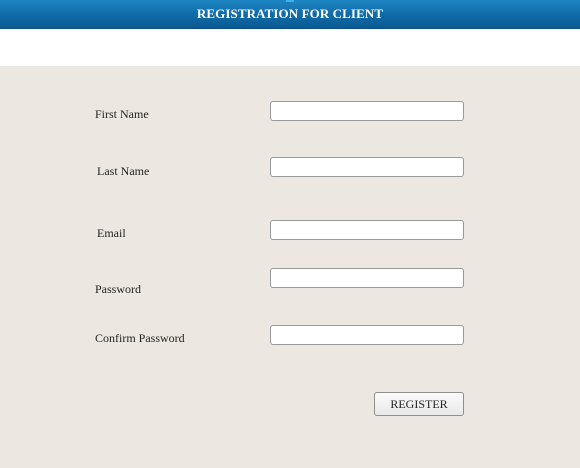 The image size is (580, 468). I want to click on password-label: Password, so click(118, 289).